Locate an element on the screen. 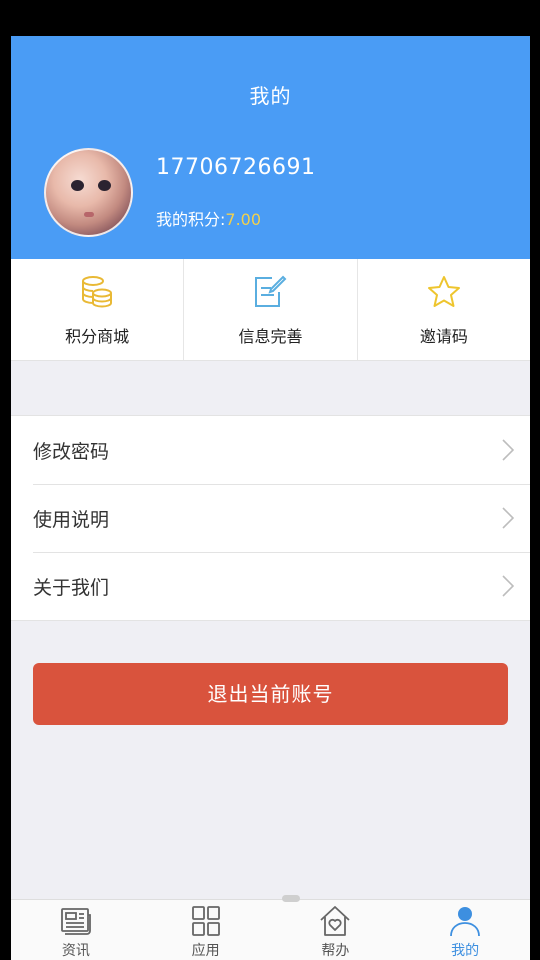 The width and height of the screenshot is (540, 960). menu-item-label: 修改密码 is located at coordinates (71, 452).